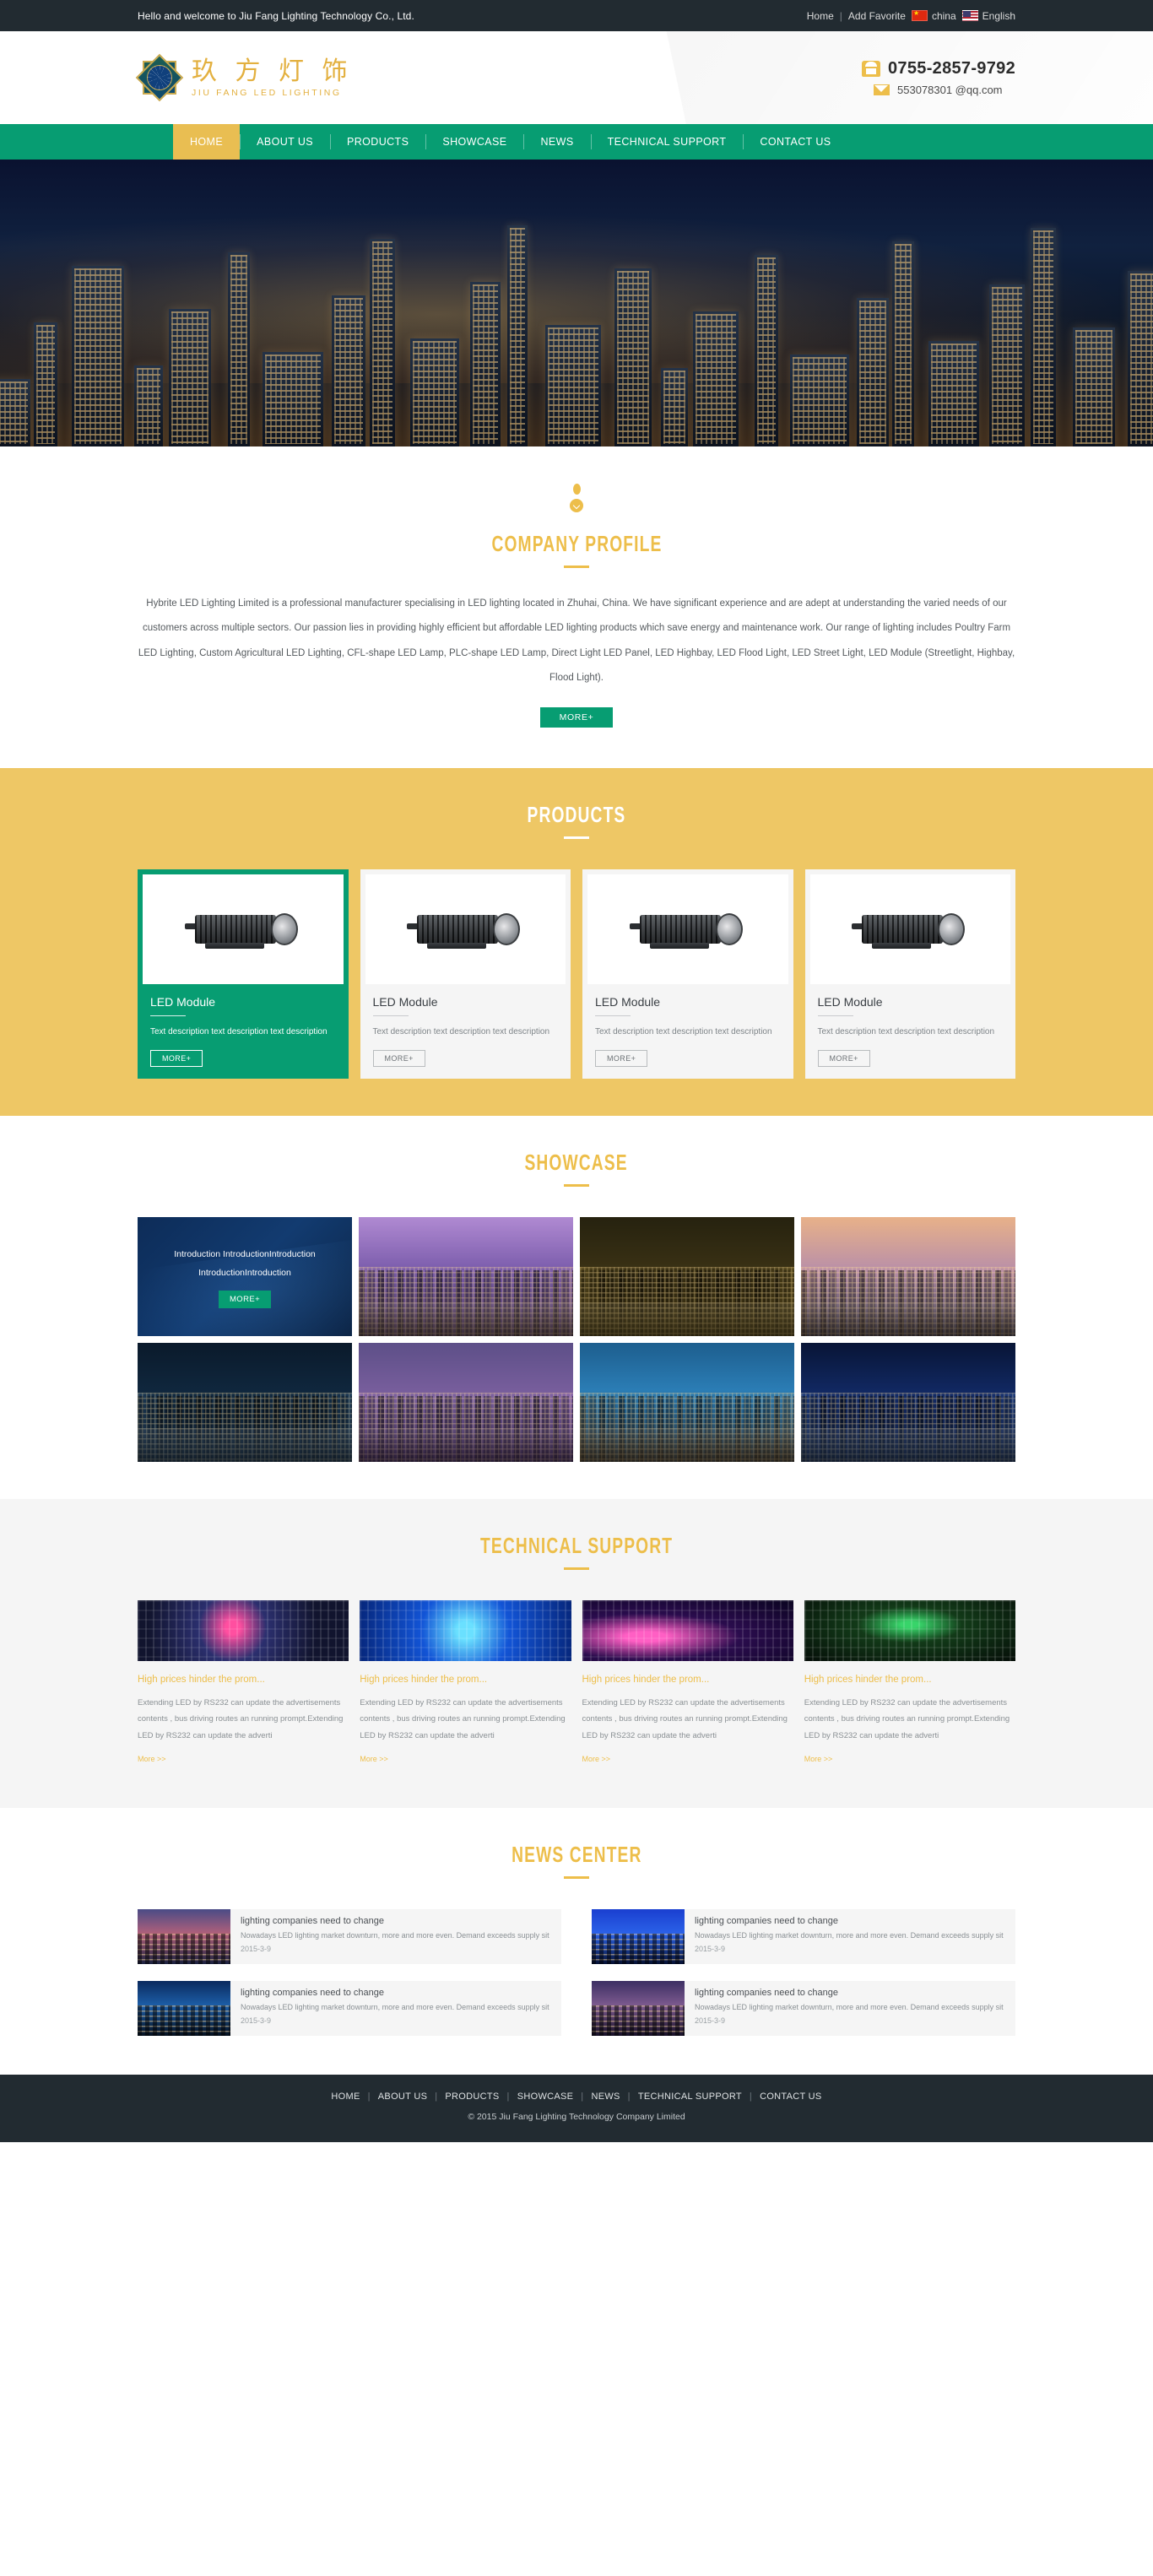 This screenshot has width=1153, height=2576. I want to click on language-switch-english: English, so click(988, 16).